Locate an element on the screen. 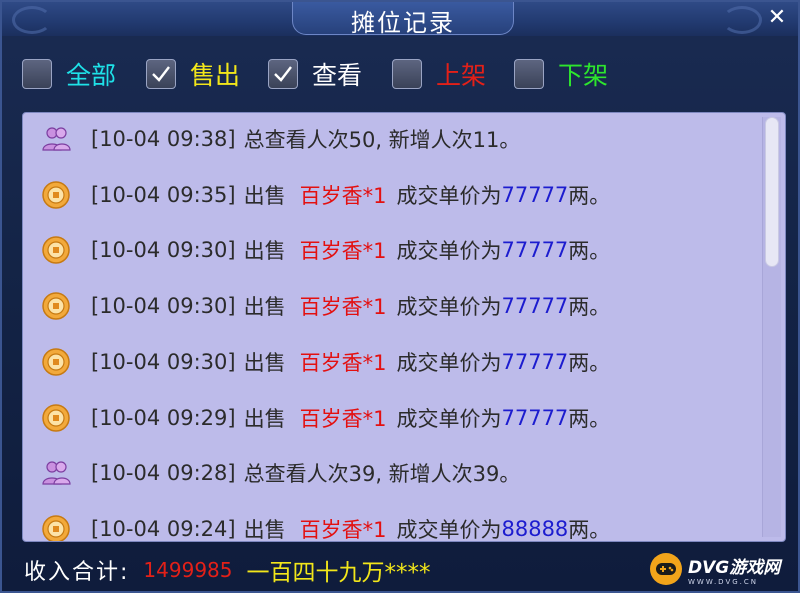  filter-3: 上架 is located at coordinates (439, 74).